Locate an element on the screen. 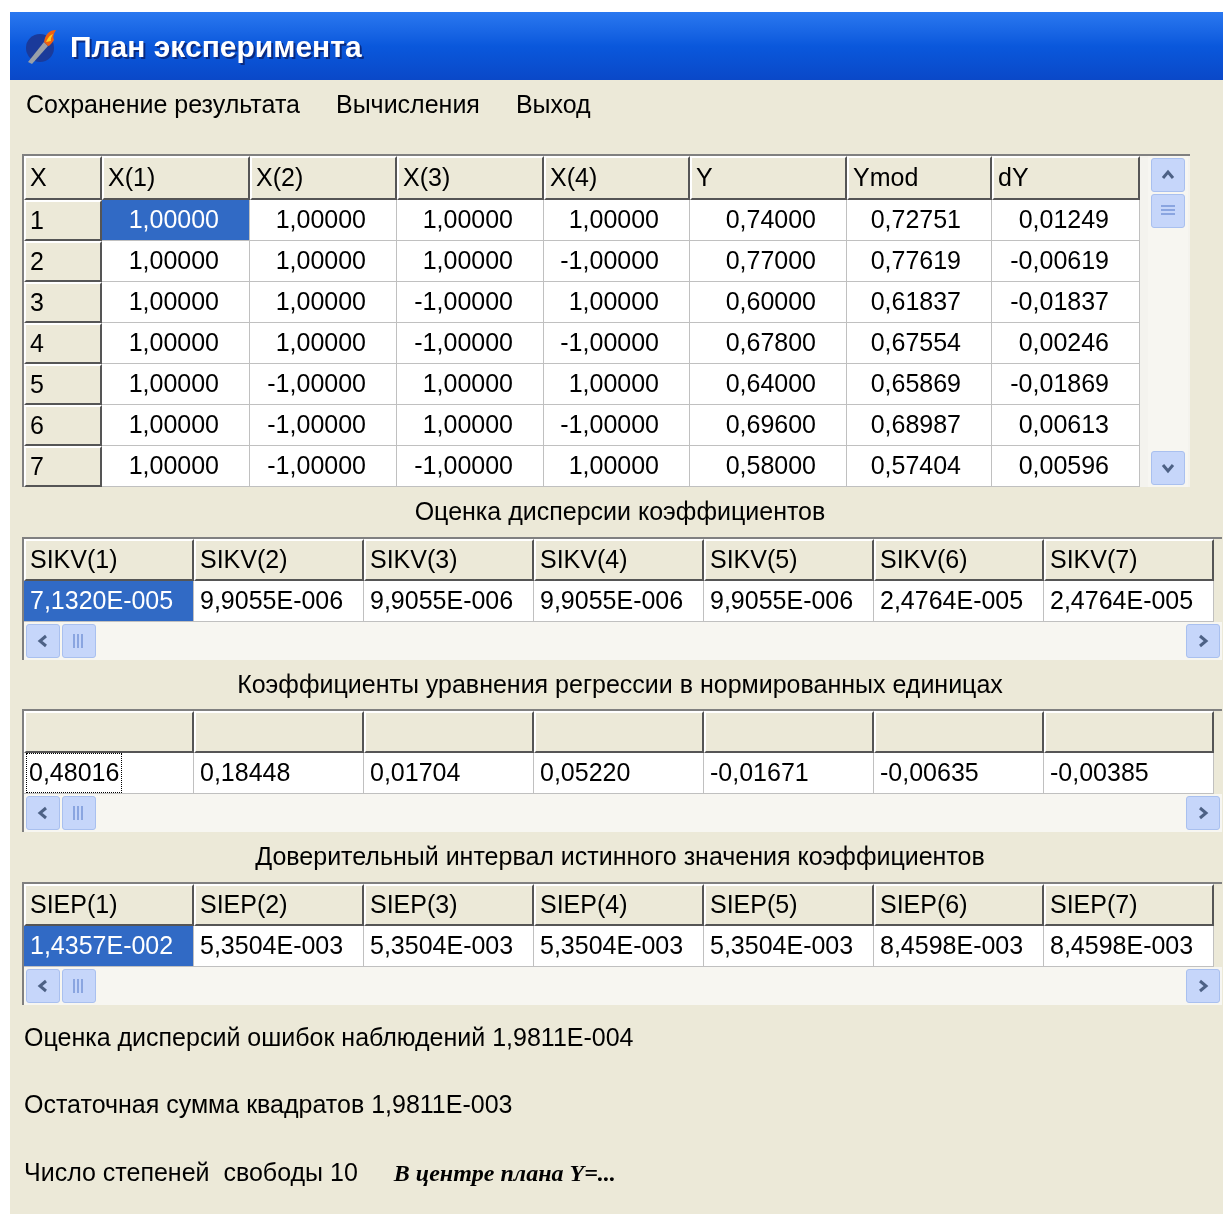  column-header: SIKV(1) is located at coordinates (109, 559).